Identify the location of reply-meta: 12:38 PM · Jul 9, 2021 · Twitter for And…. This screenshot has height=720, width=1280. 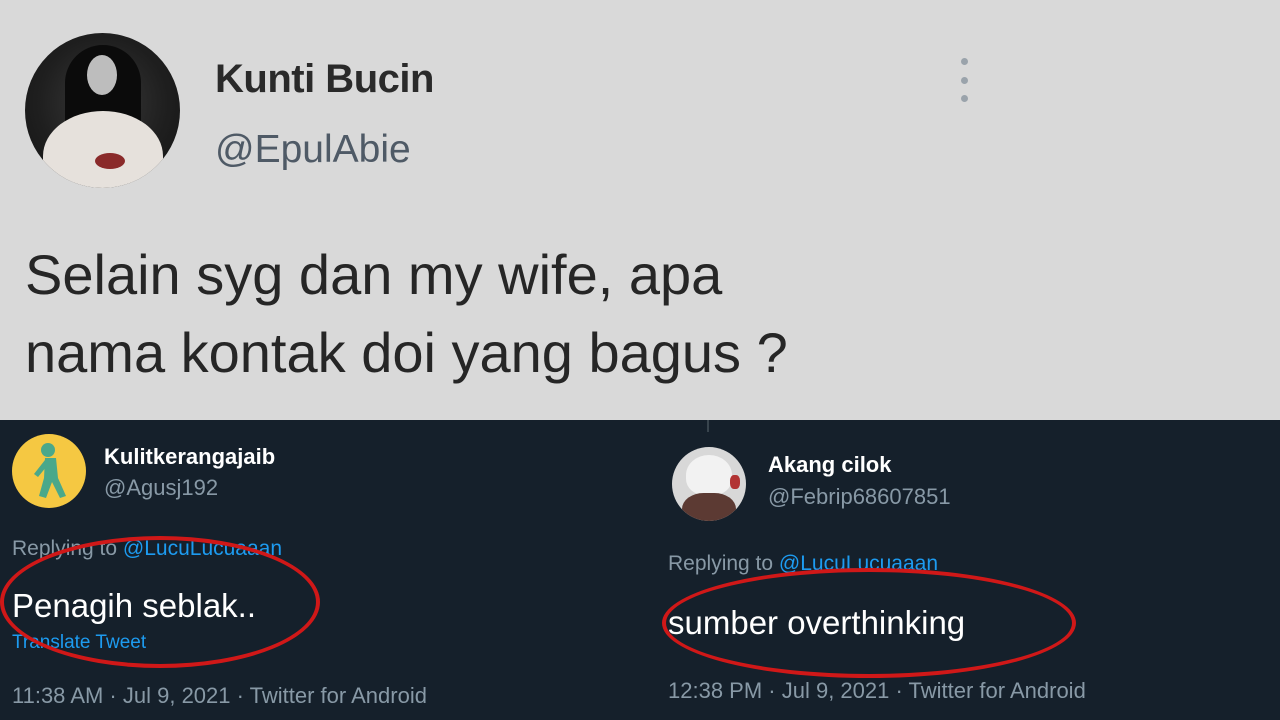
(877, 690).